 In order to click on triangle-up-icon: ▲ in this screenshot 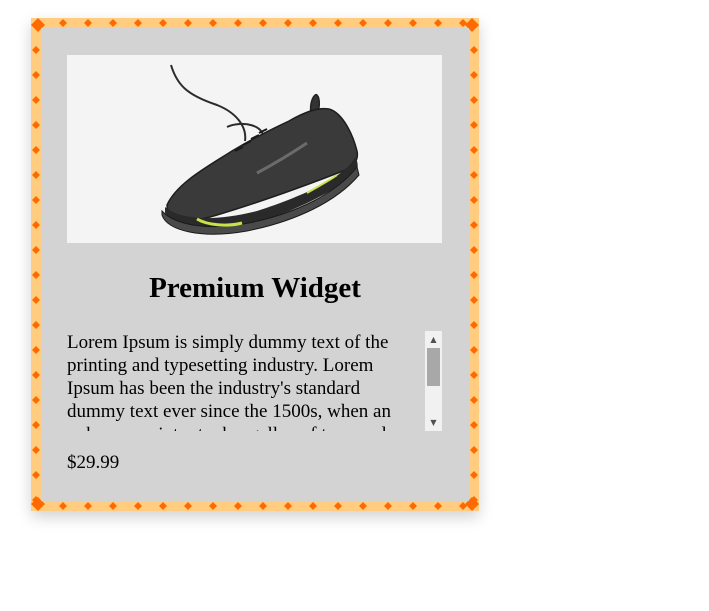, I will do `click(433, 339)`.